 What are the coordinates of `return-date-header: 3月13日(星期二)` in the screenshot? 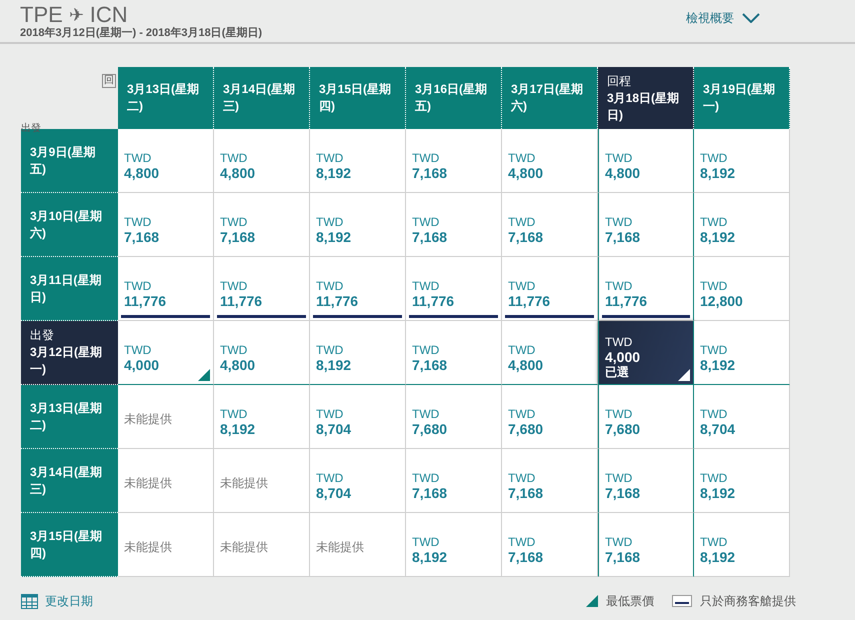 It's located at (166, 98).